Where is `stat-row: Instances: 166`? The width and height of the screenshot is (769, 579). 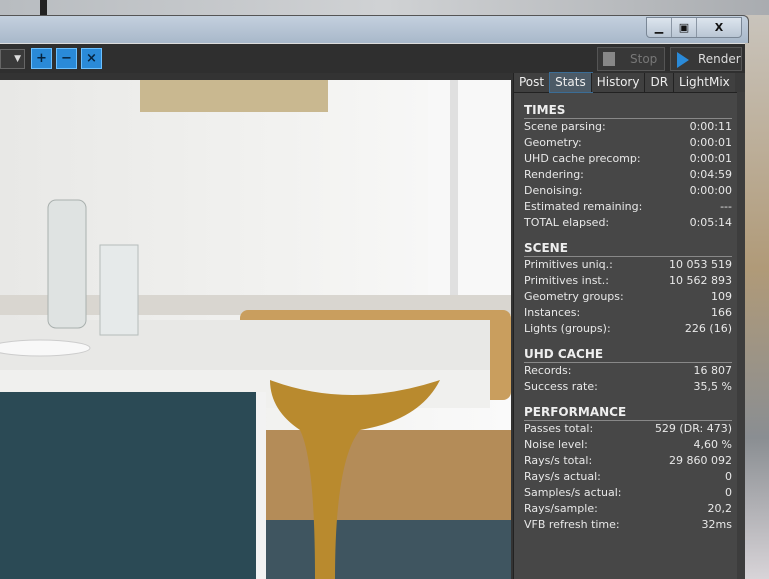 stat-row: Instances: 166 is located at coordinates (628, 313).